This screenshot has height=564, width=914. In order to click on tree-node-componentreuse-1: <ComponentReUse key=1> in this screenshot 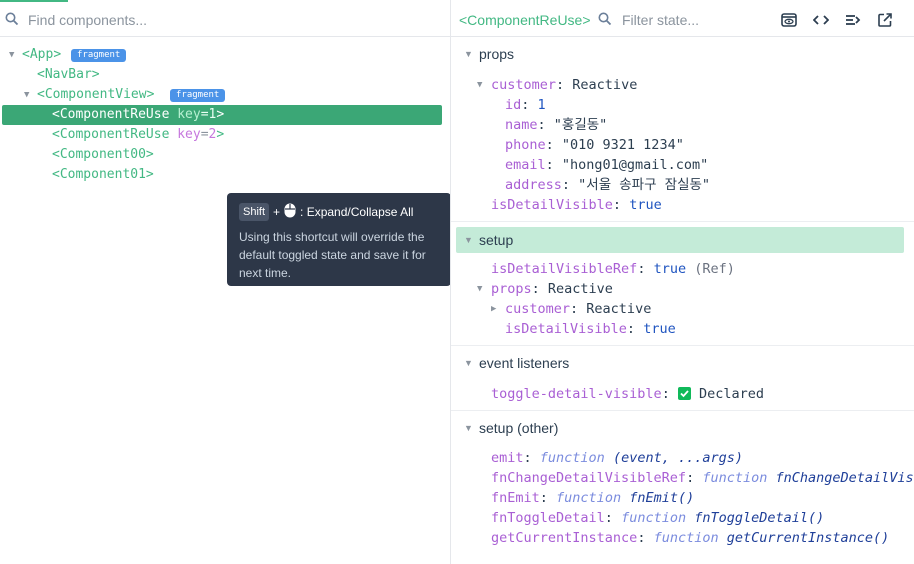, I will do `click(225, 115)`.